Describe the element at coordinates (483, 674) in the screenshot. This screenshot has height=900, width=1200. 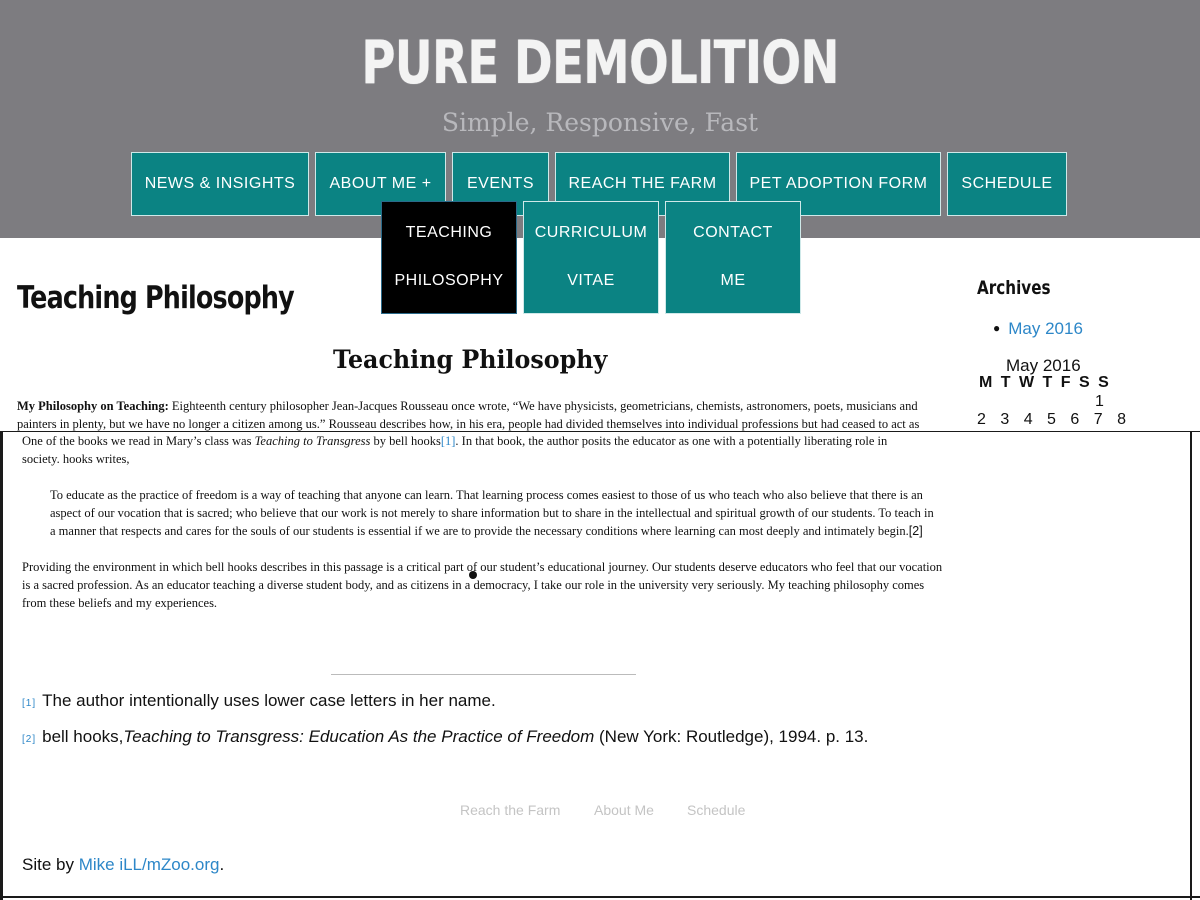
I see `footnotes-divider` at that location.